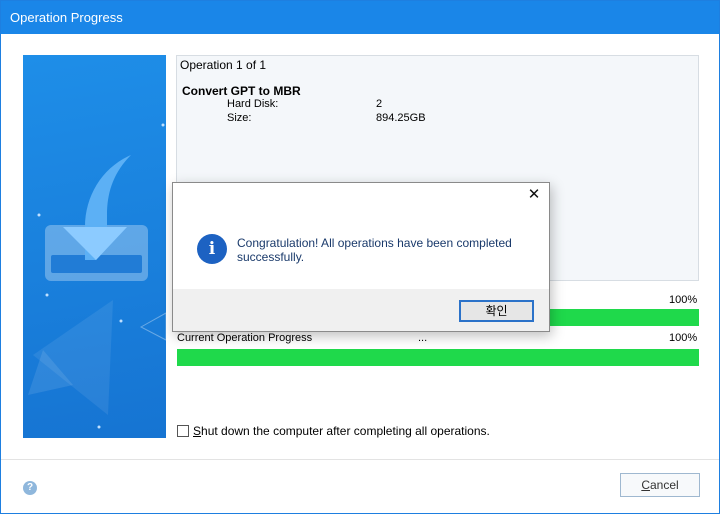 Image resolution: width=720 pixels, height=514 pixels. What do you see at coordinates (66, 17) in the screenshot?
I see `window-title: Operation Progress` at bounding box center [66, 17].